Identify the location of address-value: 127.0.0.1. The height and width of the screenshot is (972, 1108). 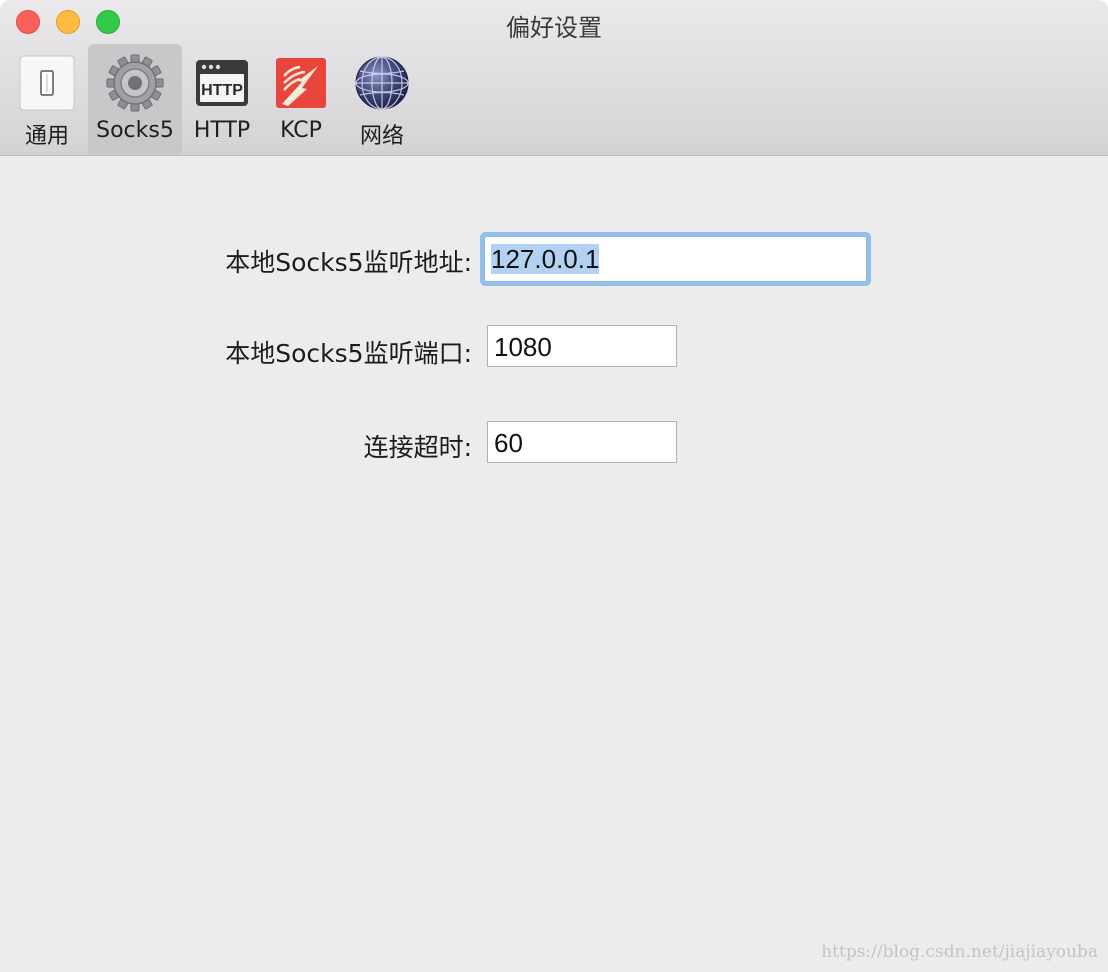
(545, 259).